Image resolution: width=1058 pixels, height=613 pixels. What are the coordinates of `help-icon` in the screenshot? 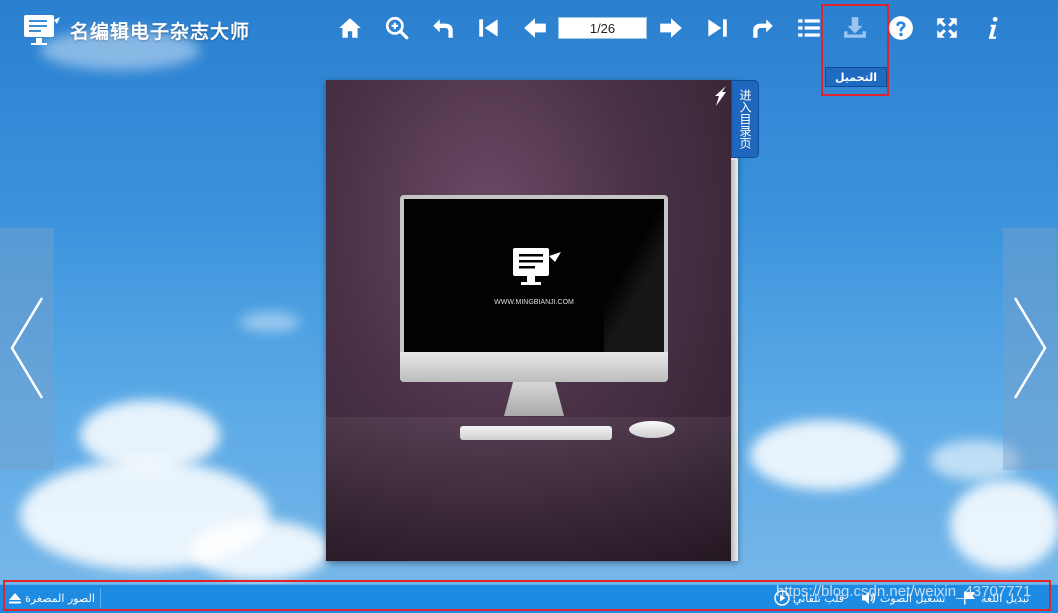 It's located at (901, 28).